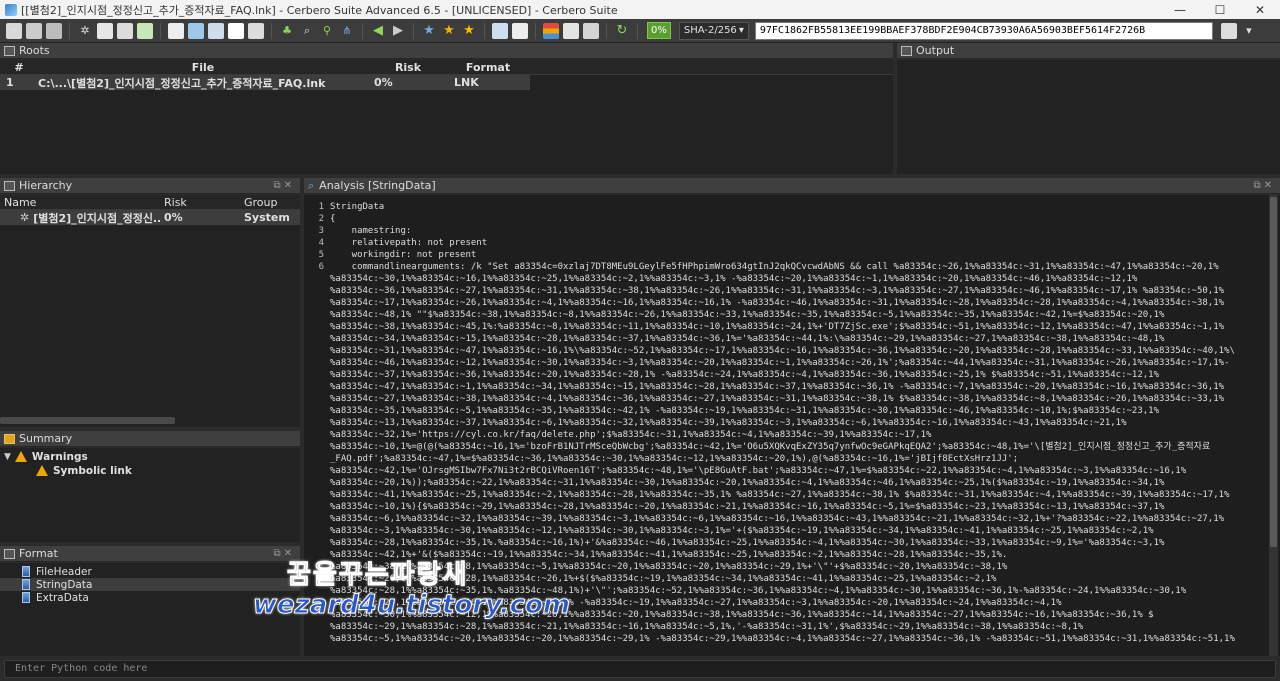  Describe the element at coordinates (125, 30) in the screenshot. I see `export-icon` at that location.